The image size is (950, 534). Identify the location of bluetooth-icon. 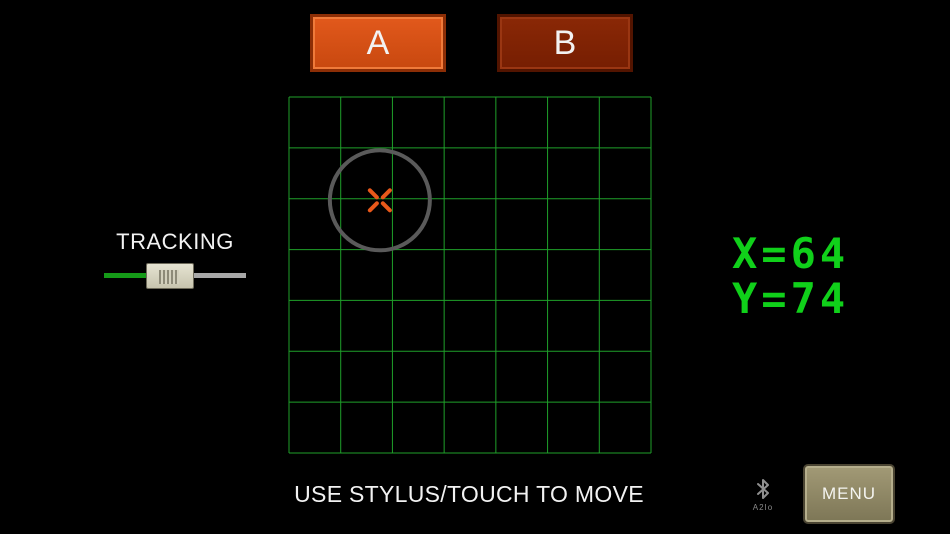
(763, 489).